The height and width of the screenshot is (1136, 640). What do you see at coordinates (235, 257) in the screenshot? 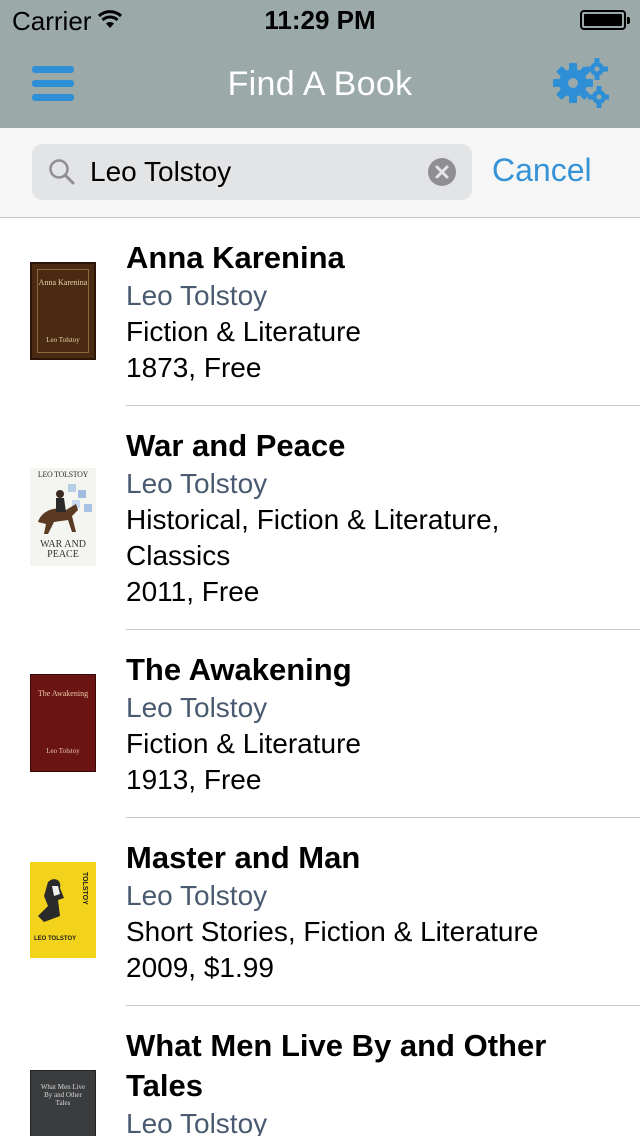
I see `book-title: Anna Karenina` at bounding box center [235, 257].